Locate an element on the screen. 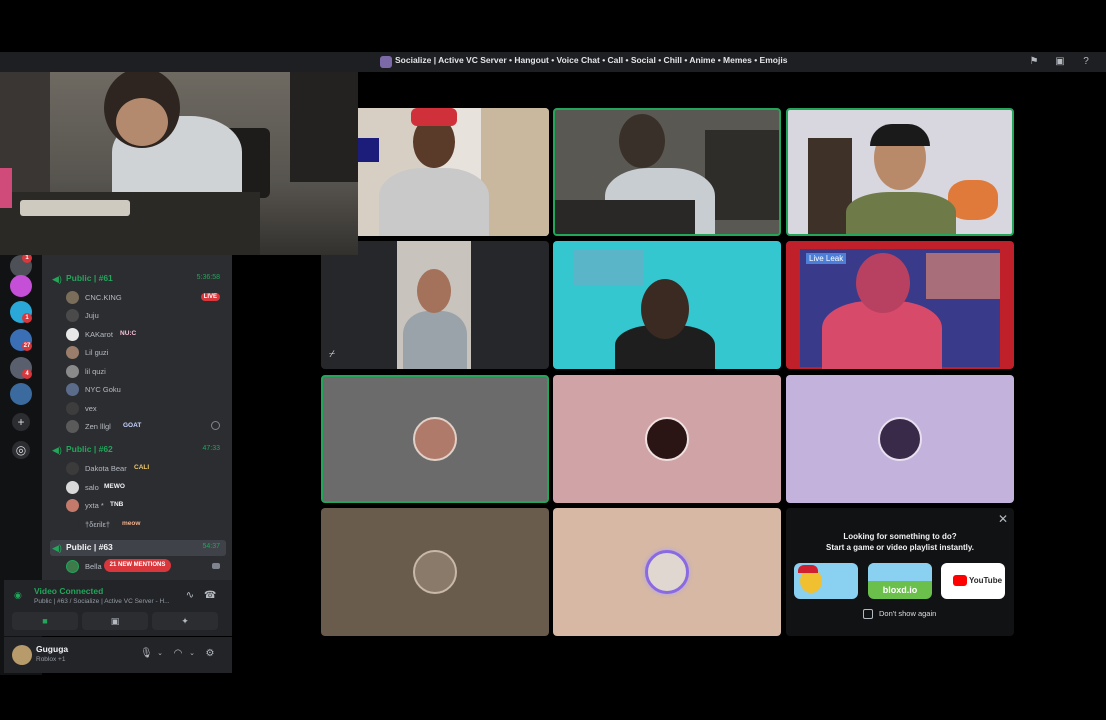  self-video-preview is located at coordinates (179, 163).